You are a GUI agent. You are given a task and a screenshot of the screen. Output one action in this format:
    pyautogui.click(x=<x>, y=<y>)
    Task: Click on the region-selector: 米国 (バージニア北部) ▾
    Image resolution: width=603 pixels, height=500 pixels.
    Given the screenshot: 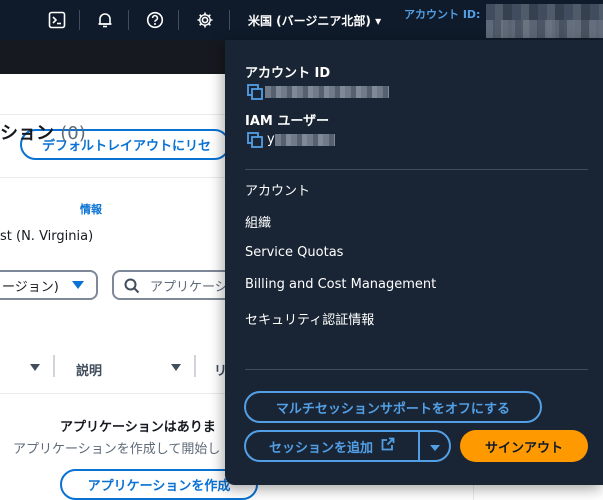 What is the action you would take?
    pyautogui.click(x=314, y=20)
    